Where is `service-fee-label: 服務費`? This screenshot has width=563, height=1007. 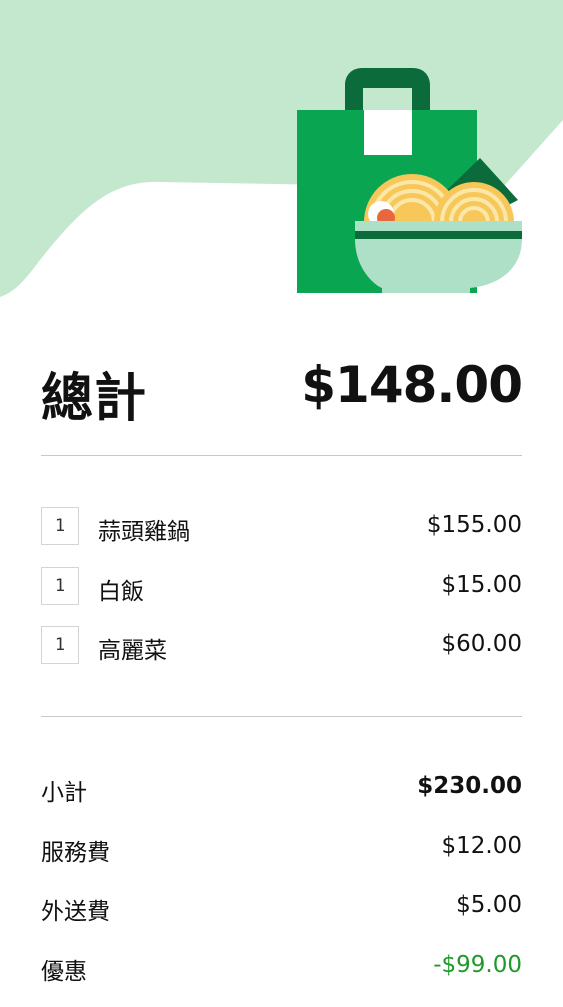
service-fee-label: 服務費 is located at coordinates (75, 852).